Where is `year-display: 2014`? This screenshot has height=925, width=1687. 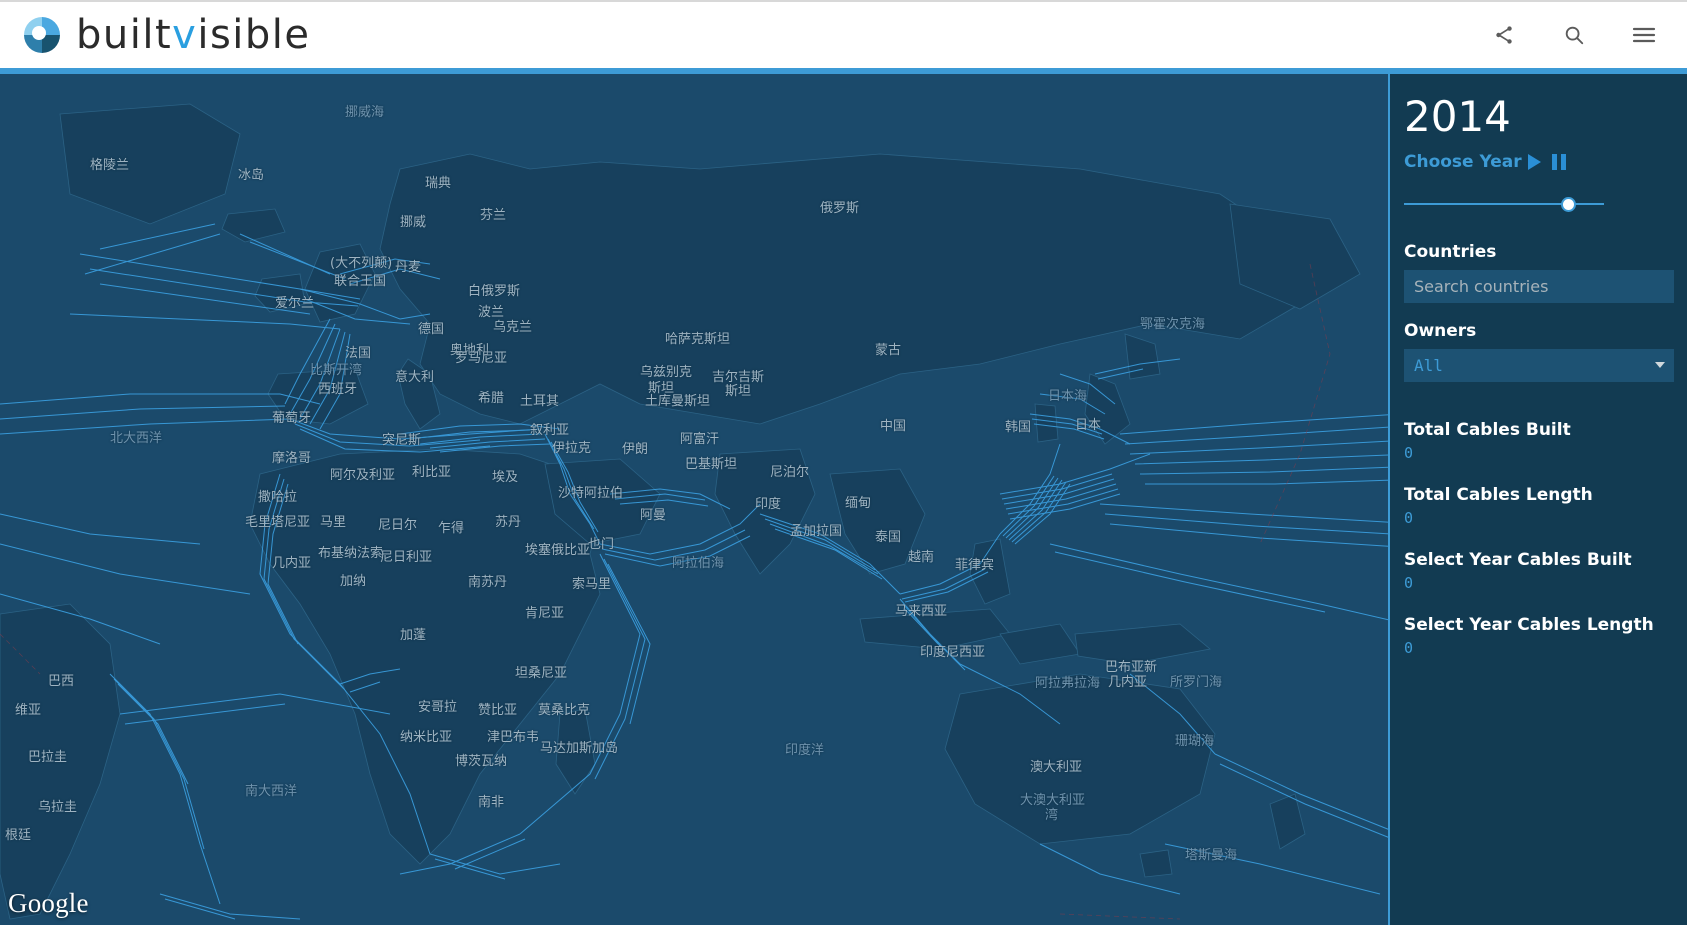
year-display: 2014 is located at coordinates (1457, 116).